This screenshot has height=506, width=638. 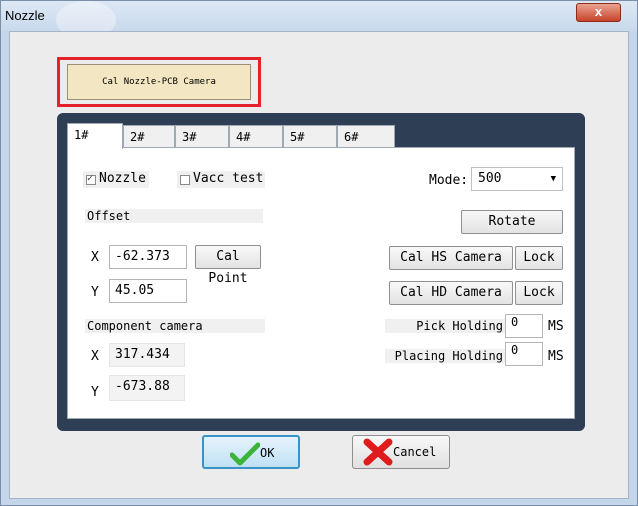 I want to click on ok-label: OK, so click(x=267, y=453).